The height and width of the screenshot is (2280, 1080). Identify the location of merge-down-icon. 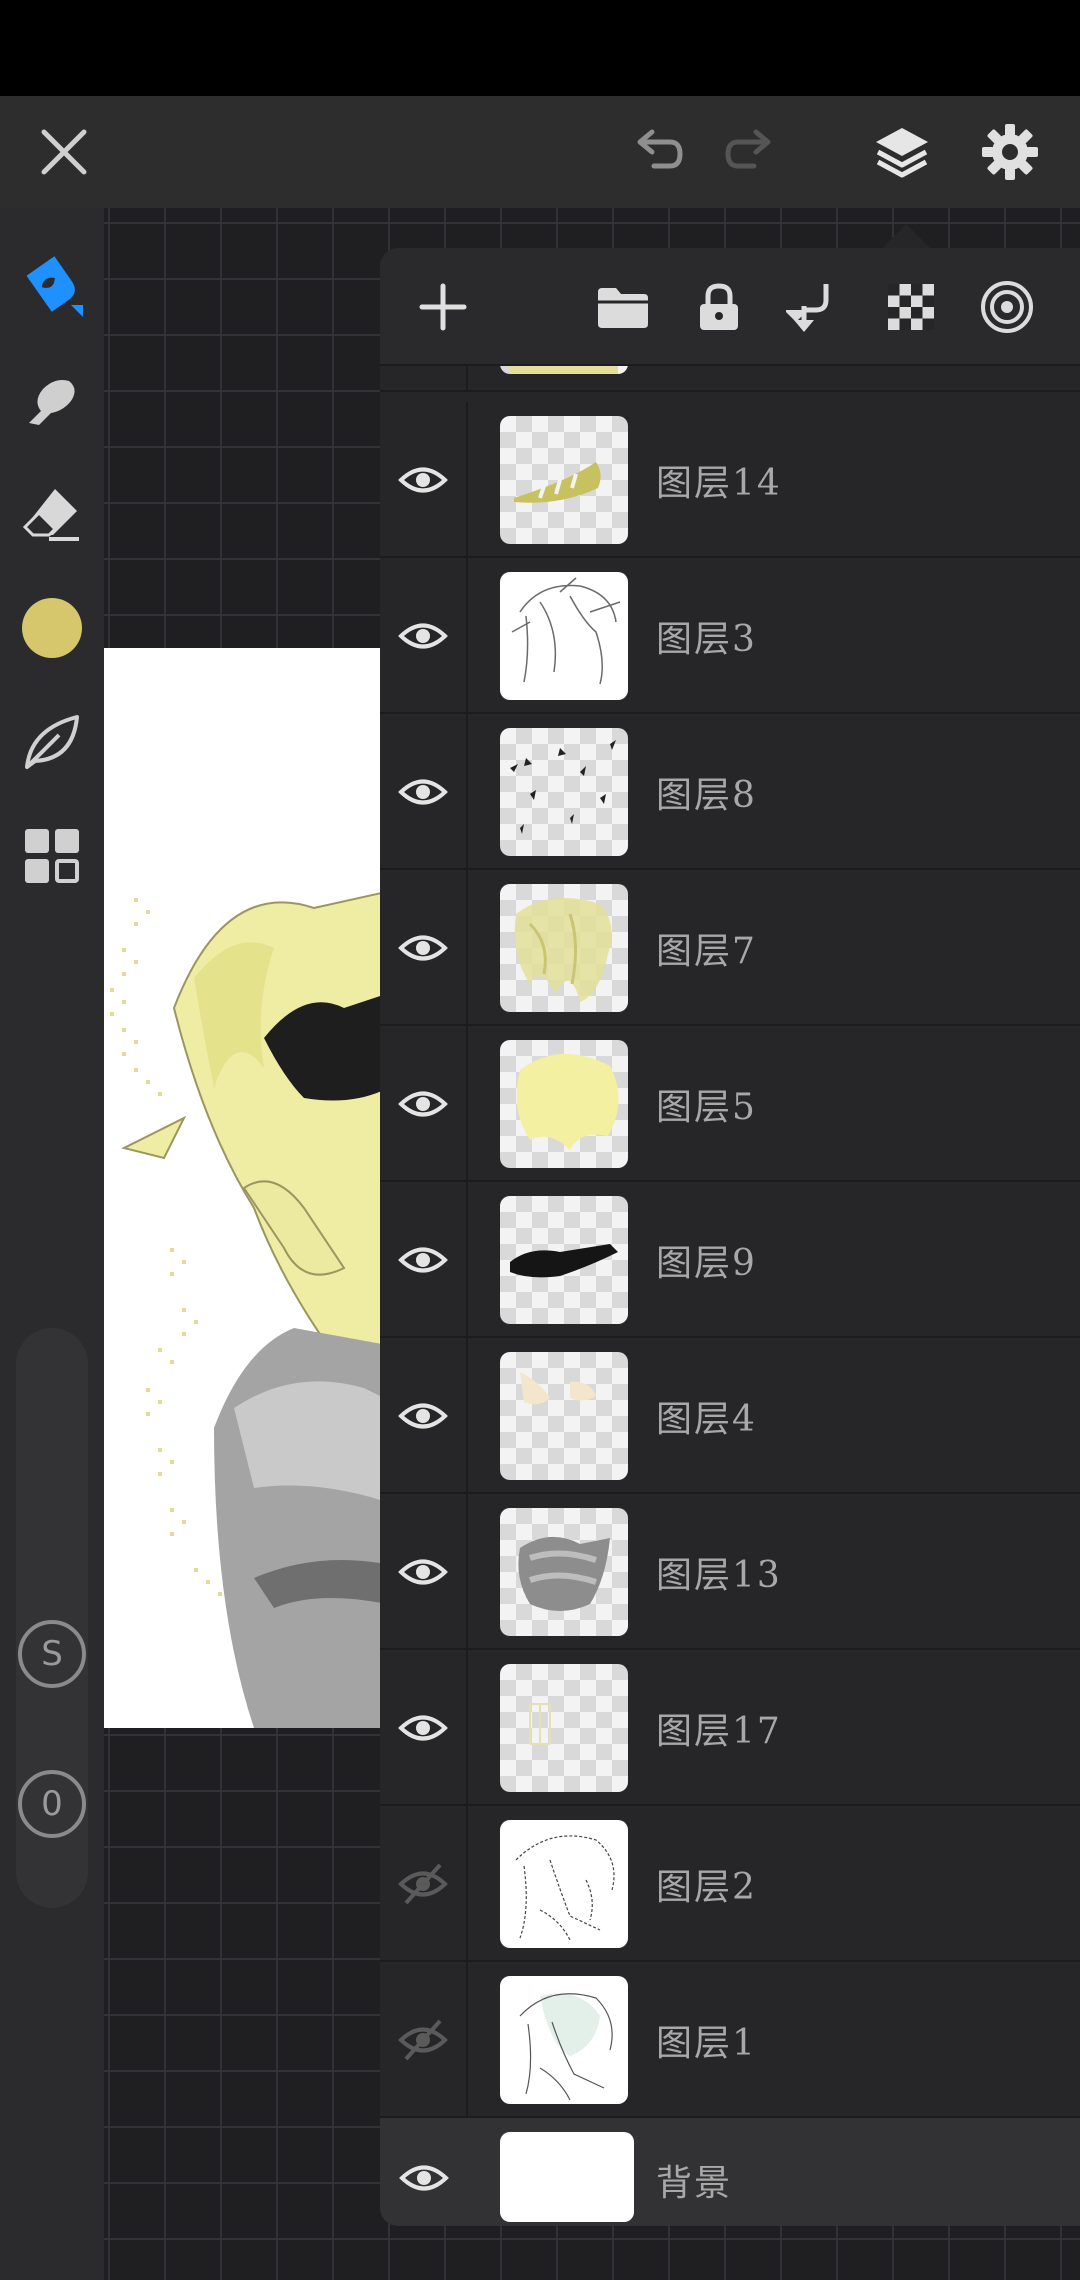
(807, 308).